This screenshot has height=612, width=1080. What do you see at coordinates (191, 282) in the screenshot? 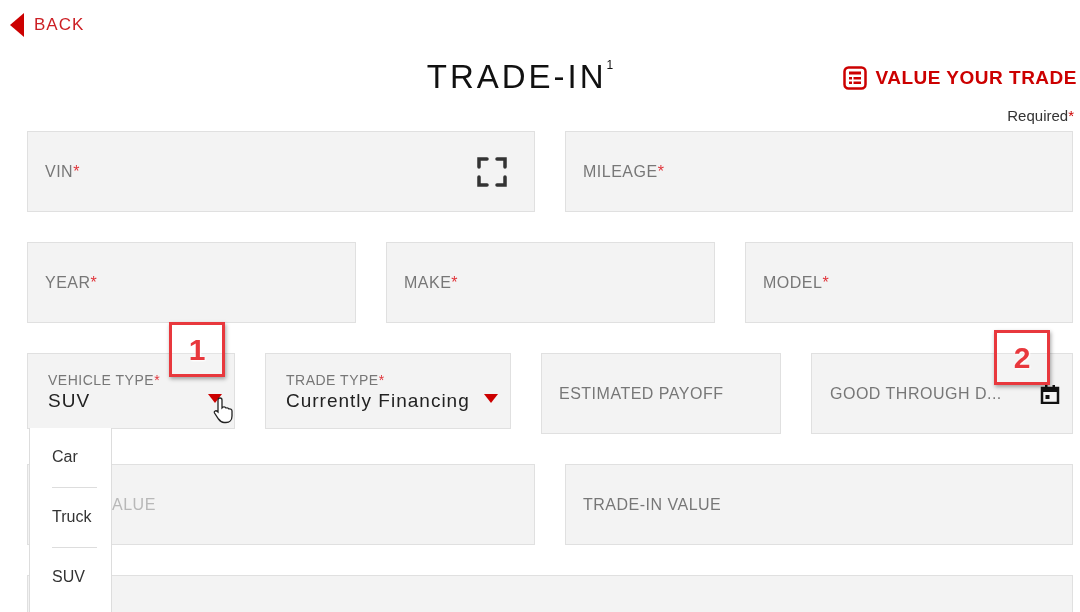
I see `input-field: YEAR*` at bounding box center [191, 282].